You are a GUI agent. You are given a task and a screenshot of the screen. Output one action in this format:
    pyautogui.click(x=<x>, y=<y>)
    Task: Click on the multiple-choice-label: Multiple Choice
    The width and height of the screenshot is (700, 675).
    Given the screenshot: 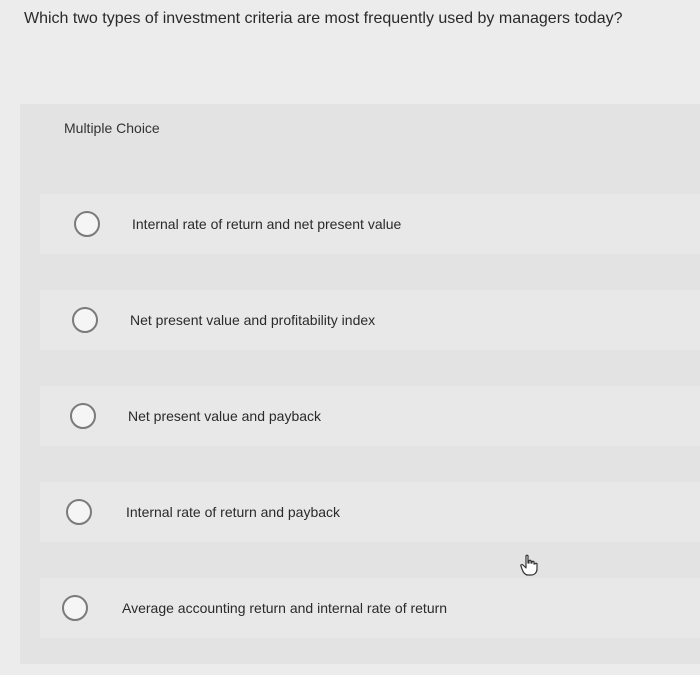 What is the action you would take?
    pyautogui.click(x=112, y=128)
    